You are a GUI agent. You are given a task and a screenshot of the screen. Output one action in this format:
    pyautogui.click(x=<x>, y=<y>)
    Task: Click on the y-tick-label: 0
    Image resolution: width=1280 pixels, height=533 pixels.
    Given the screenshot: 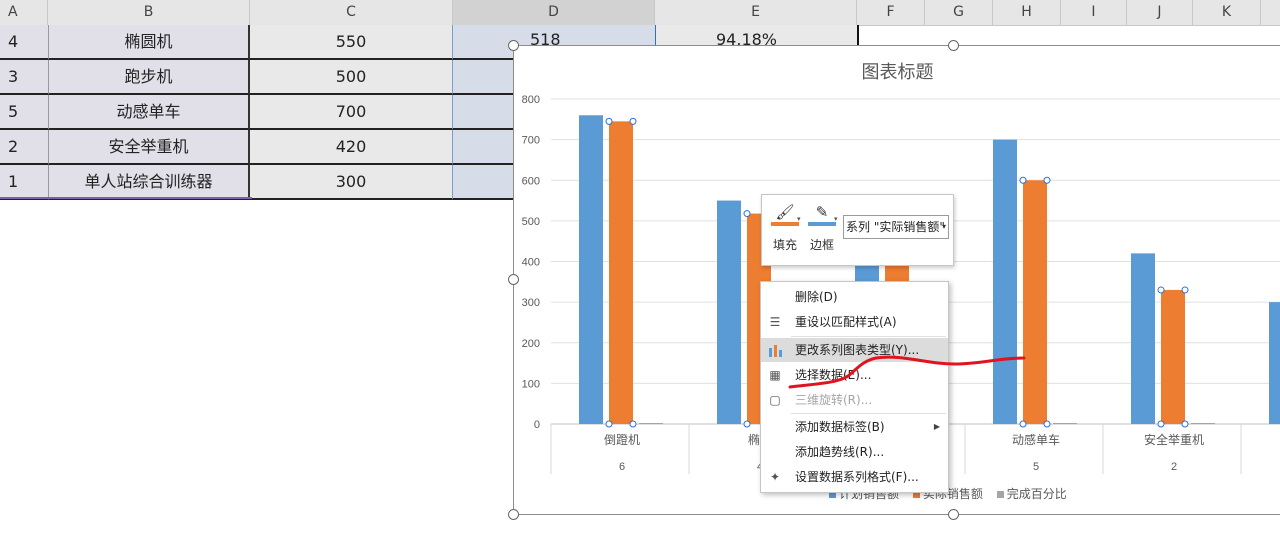 What is the action you would take?
    pyautogui.click(x=537, y=425)
    